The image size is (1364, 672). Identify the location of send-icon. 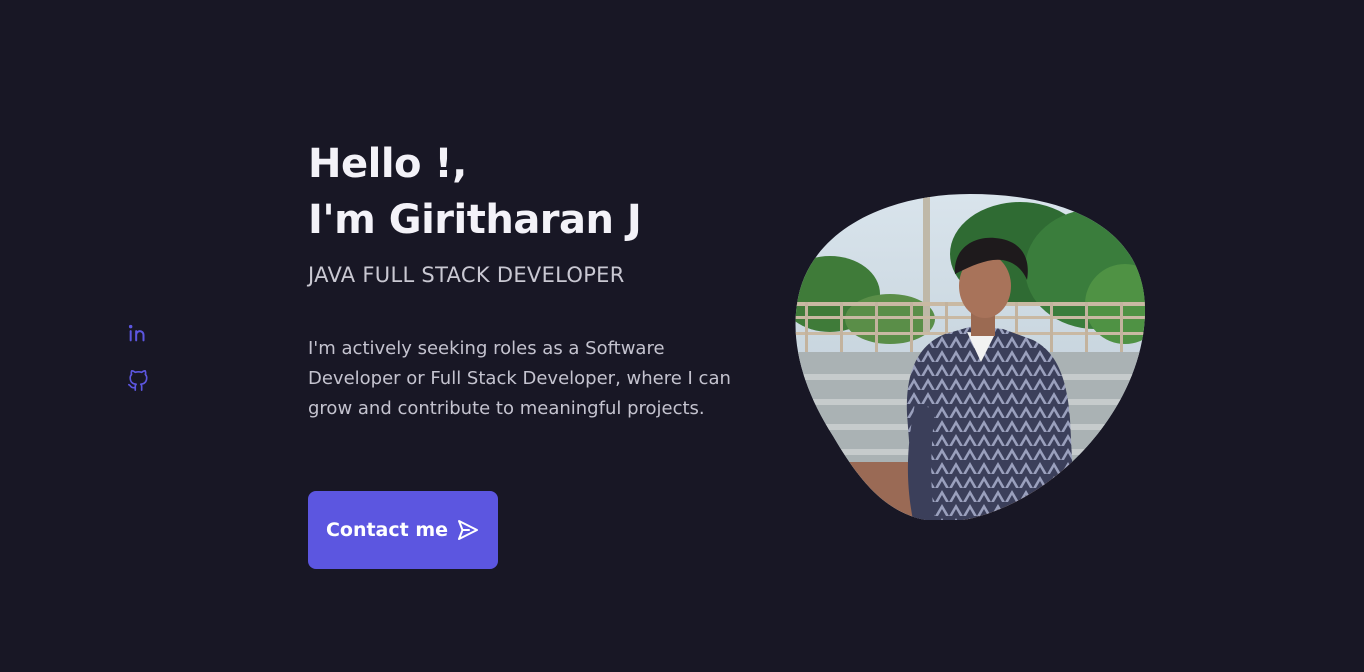
(468, 530).